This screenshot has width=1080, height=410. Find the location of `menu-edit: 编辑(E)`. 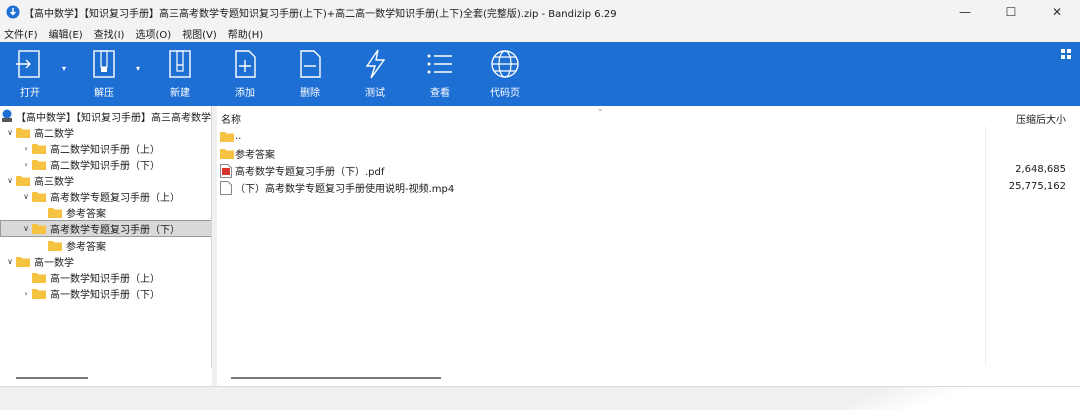

menu-edit: 编辑(E) is located at coordinates (66, 33).